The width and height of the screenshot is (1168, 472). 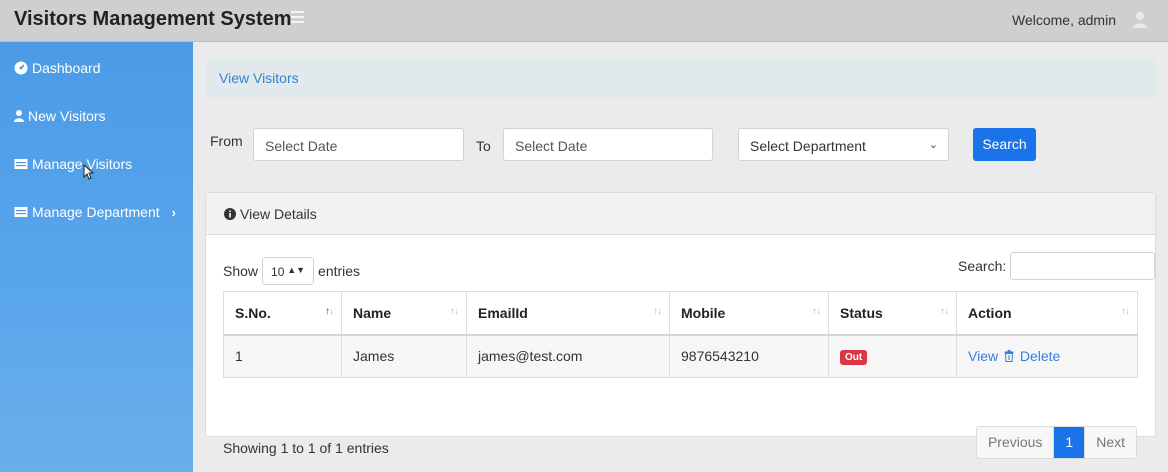 I want to click on entries-select: 10 ▲▼, so click(x=288, y=271).